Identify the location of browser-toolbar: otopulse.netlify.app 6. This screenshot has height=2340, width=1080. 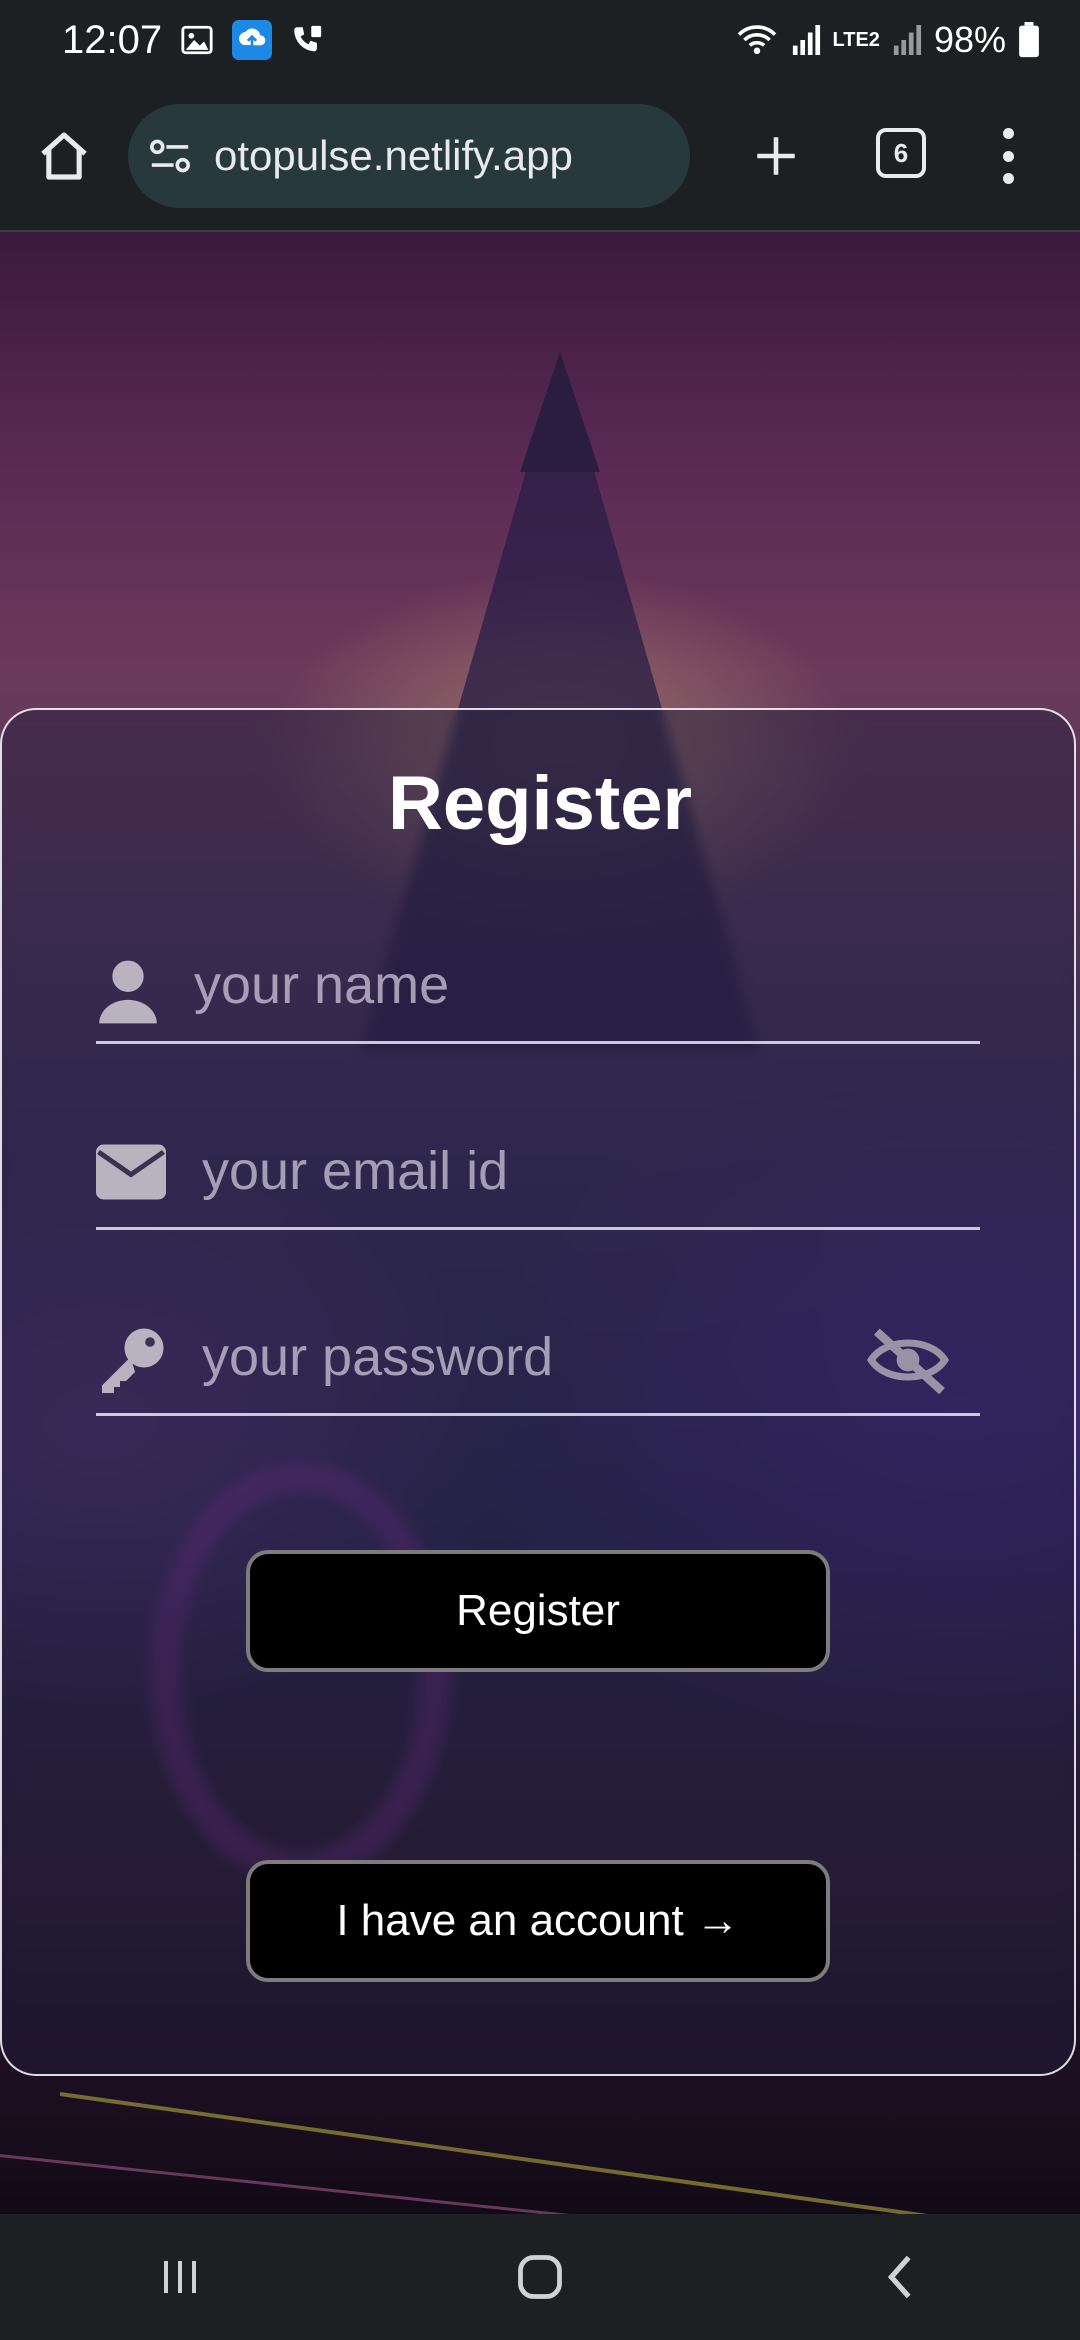
(540, 156).